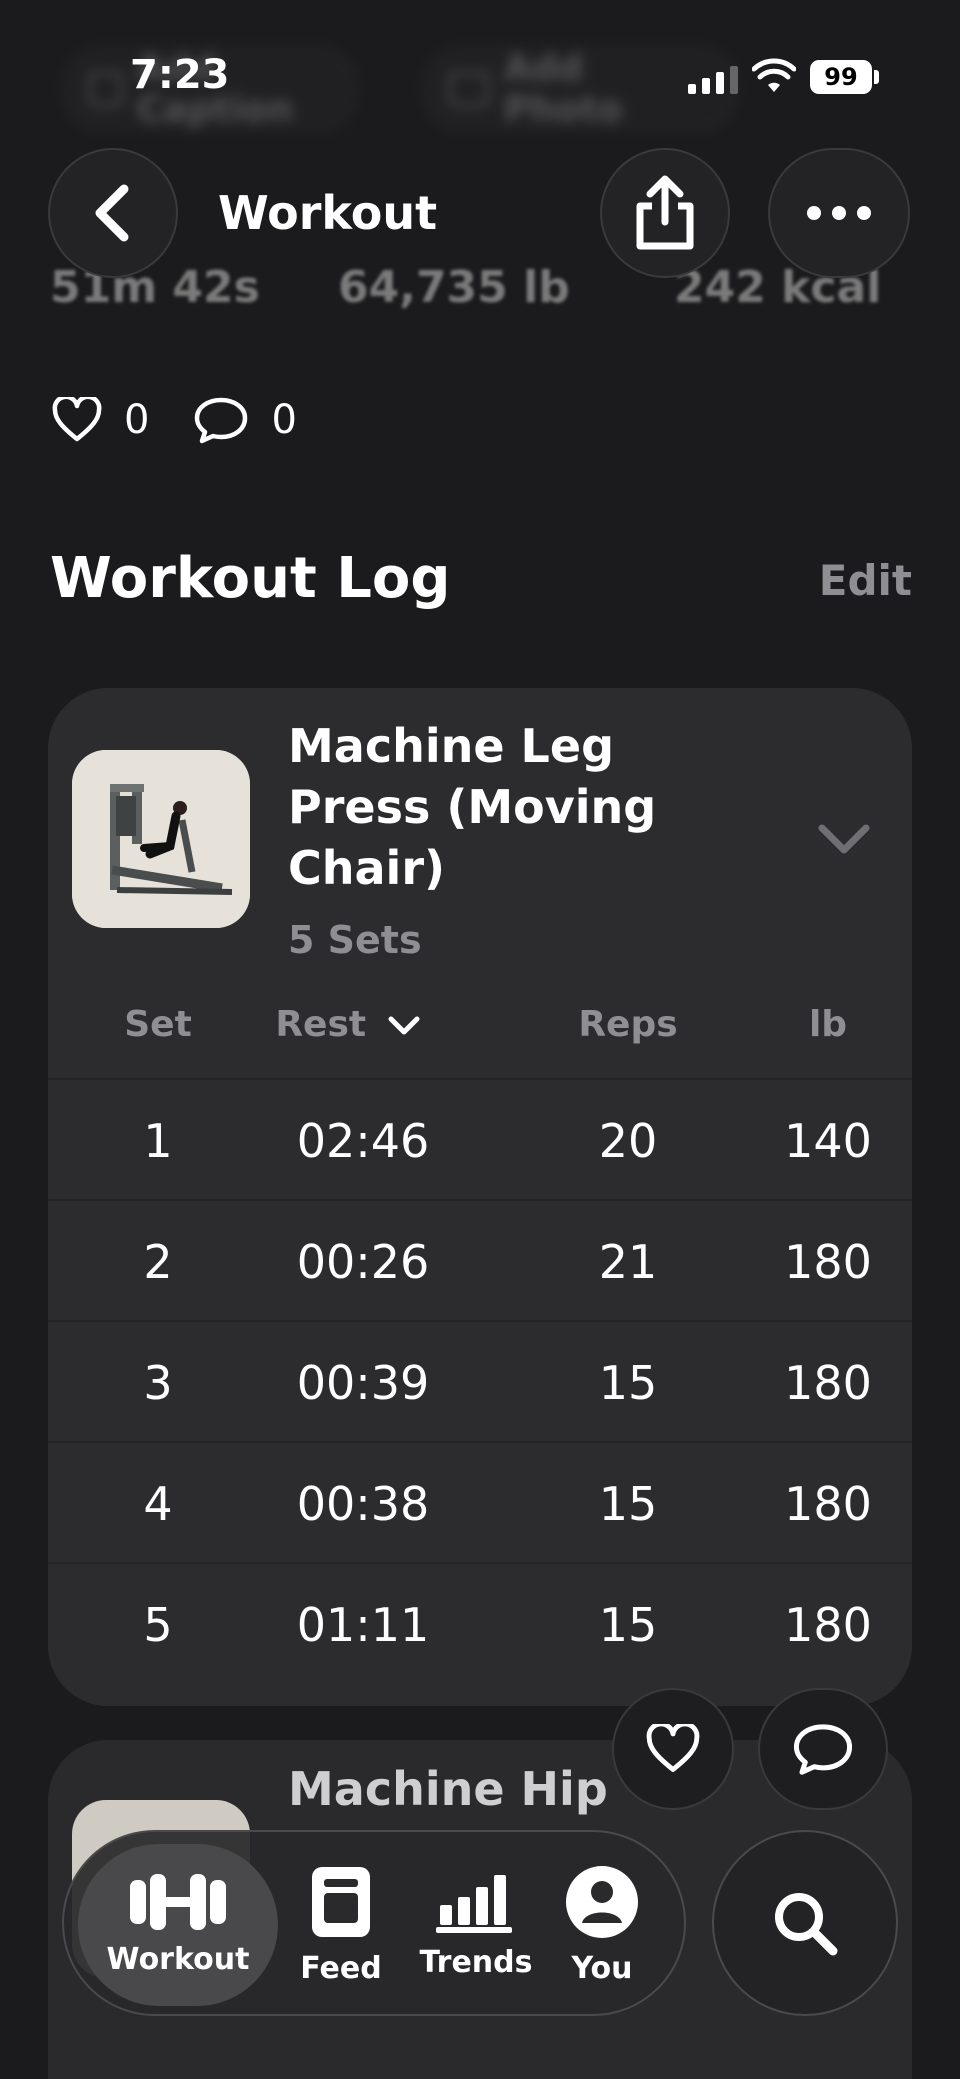  What do you see at coordinates (774, 75) in the screenshot?
I see `wifi-icon` at bounding box center [774, 75].